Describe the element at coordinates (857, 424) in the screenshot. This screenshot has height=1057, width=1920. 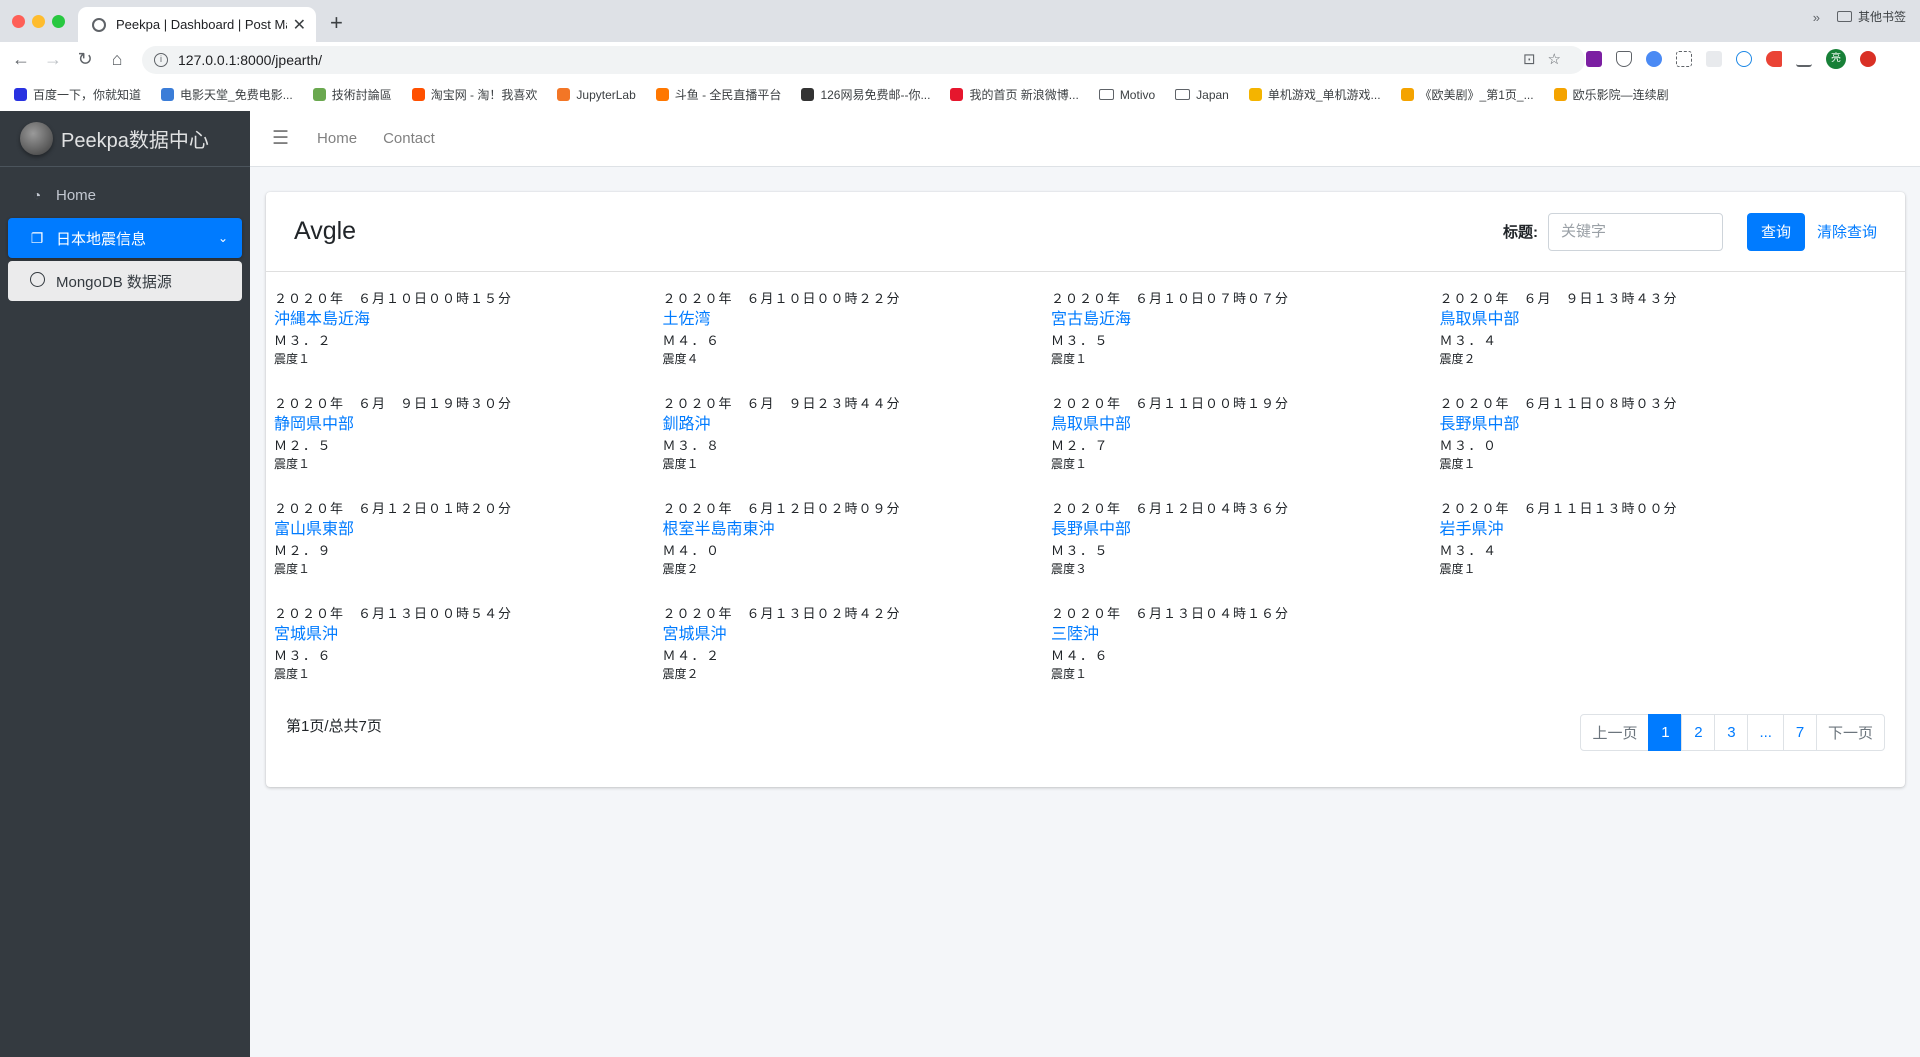
I see `earthquake-place-link: 釧路沖` at that location.